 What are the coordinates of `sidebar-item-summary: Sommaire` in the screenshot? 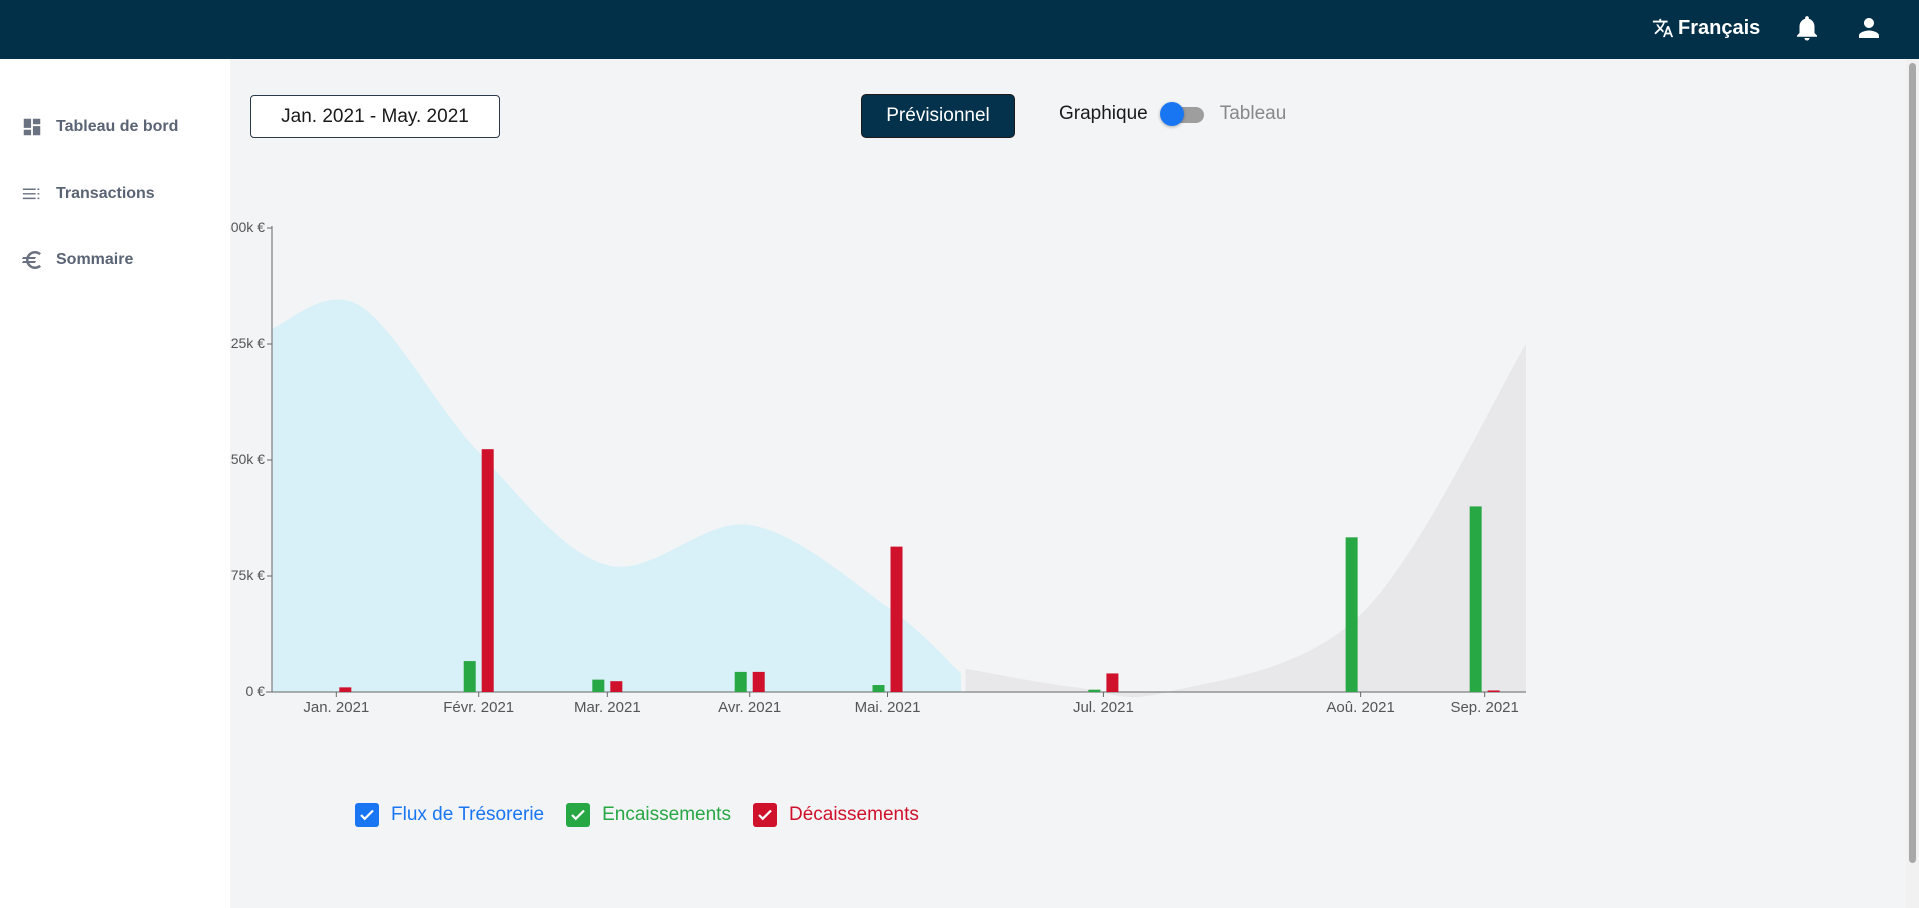 It's located at (76, 260).